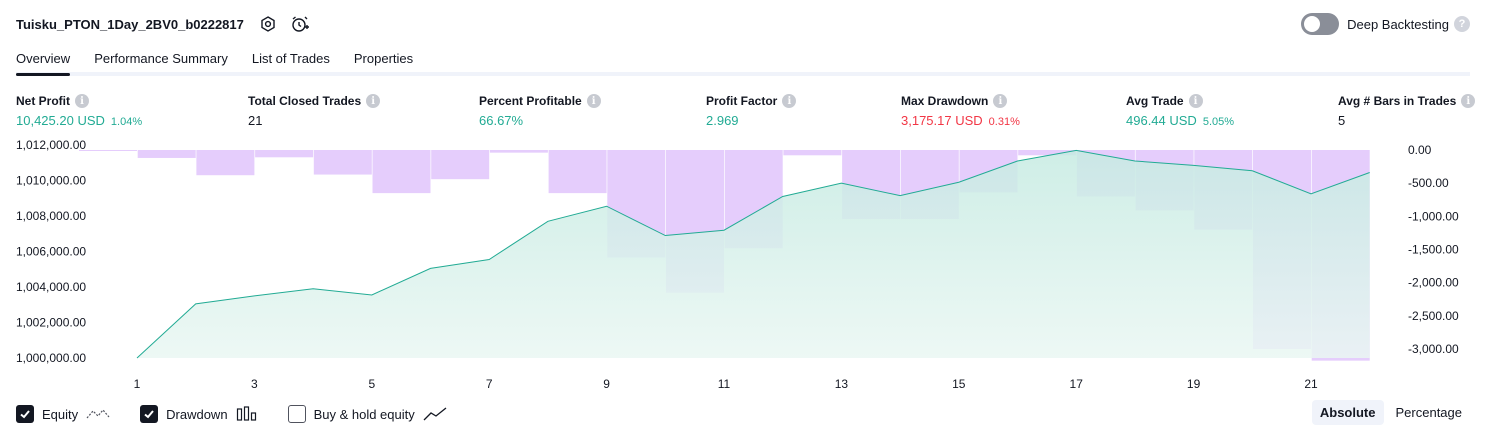 This screenshot has height=438, width=1486. Describe the element at coordinates (1077, 384) in the screenshot. I see `x-axis-tick: 17` at that location.